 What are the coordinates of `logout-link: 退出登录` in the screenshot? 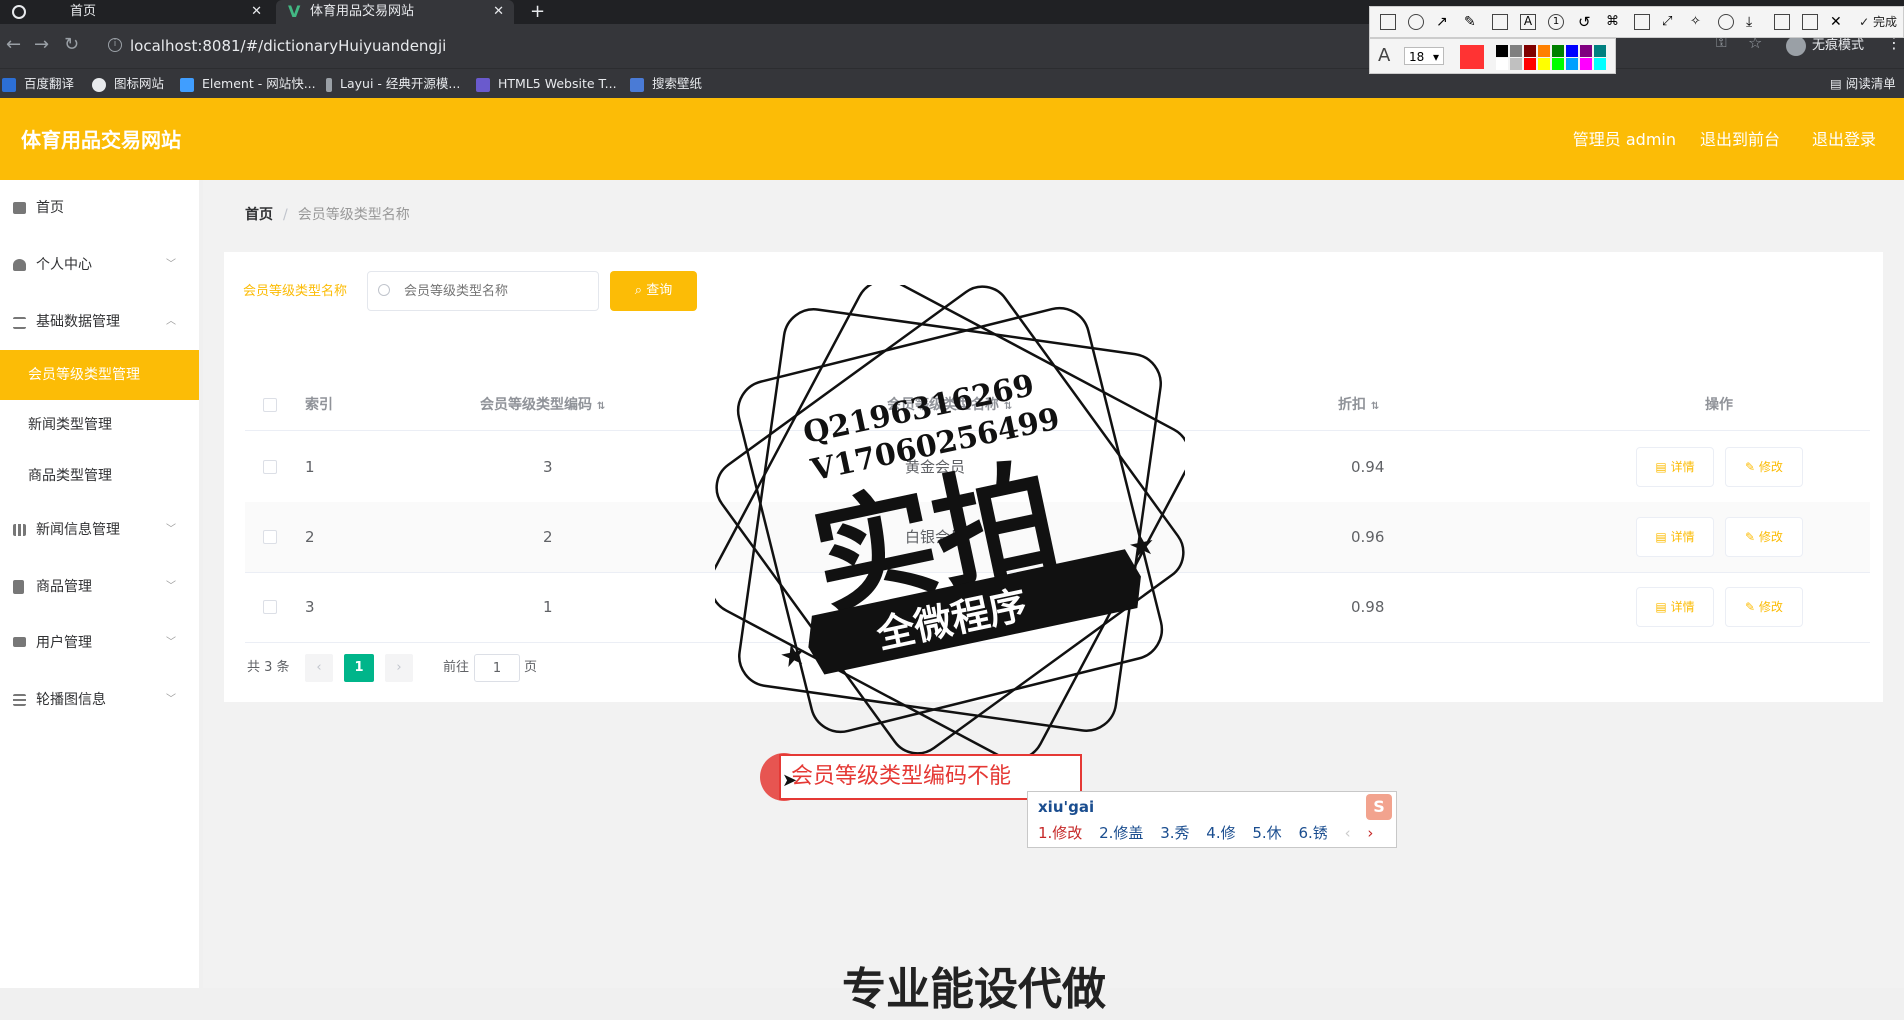 It's located at (1844, 140).